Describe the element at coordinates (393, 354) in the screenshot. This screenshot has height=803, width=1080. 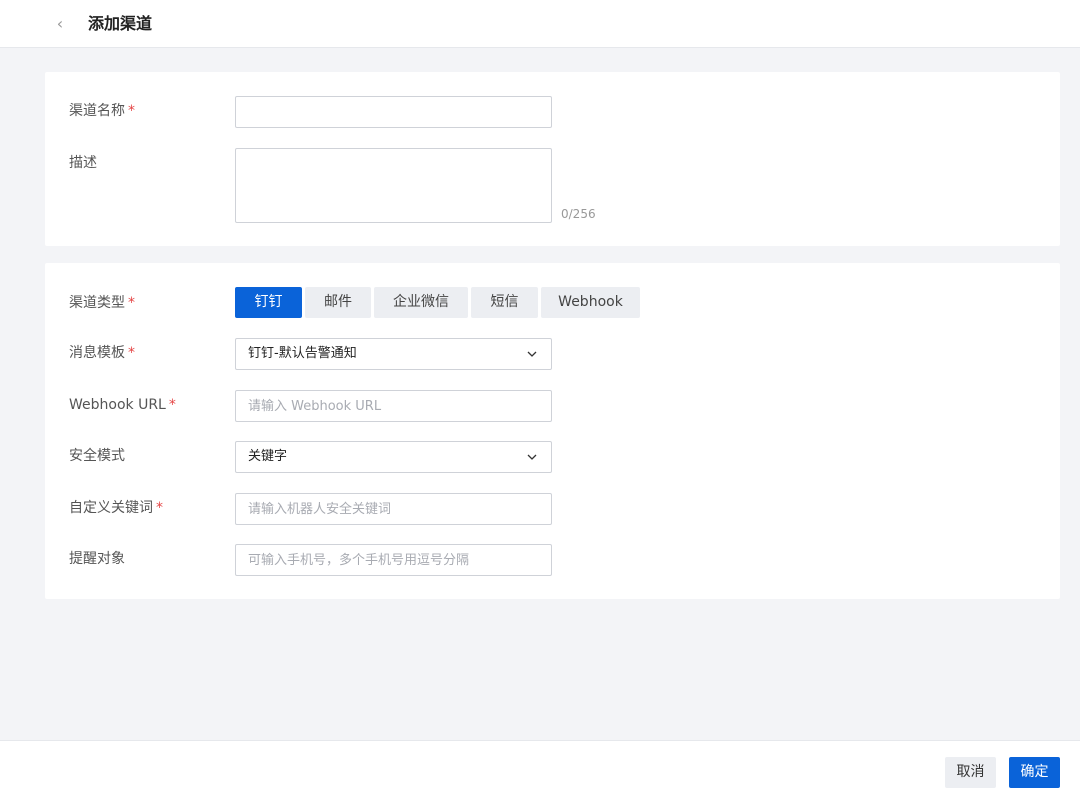
I see `message-template-select: 钉钉-默认告警通知` at that location.